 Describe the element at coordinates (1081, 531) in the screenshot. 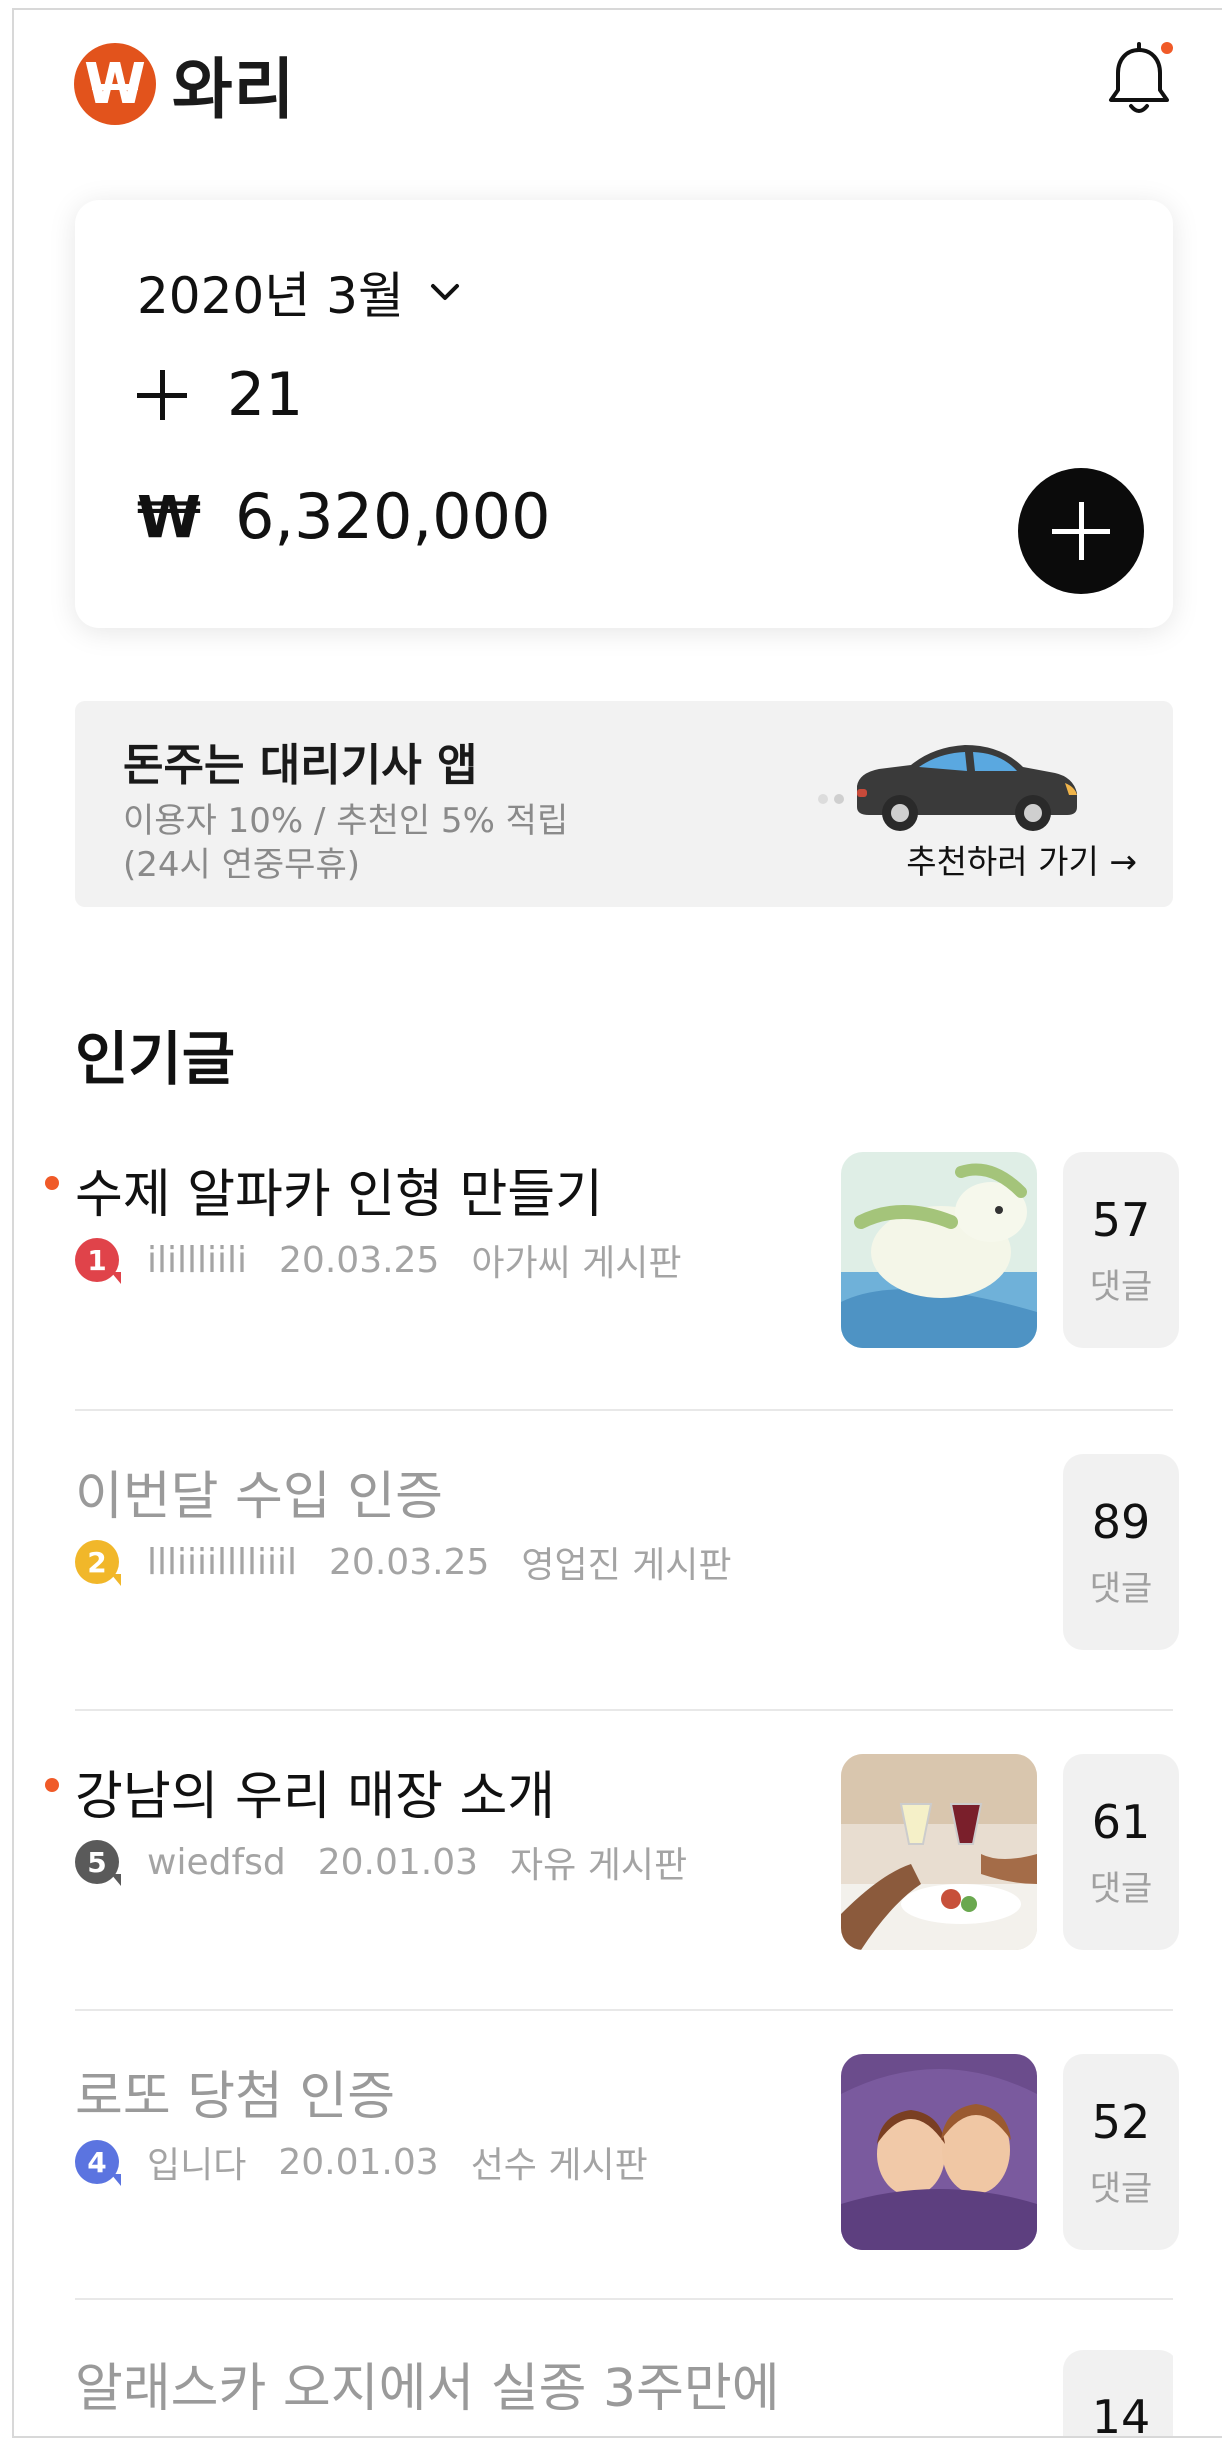

I see `add-button` at that location.